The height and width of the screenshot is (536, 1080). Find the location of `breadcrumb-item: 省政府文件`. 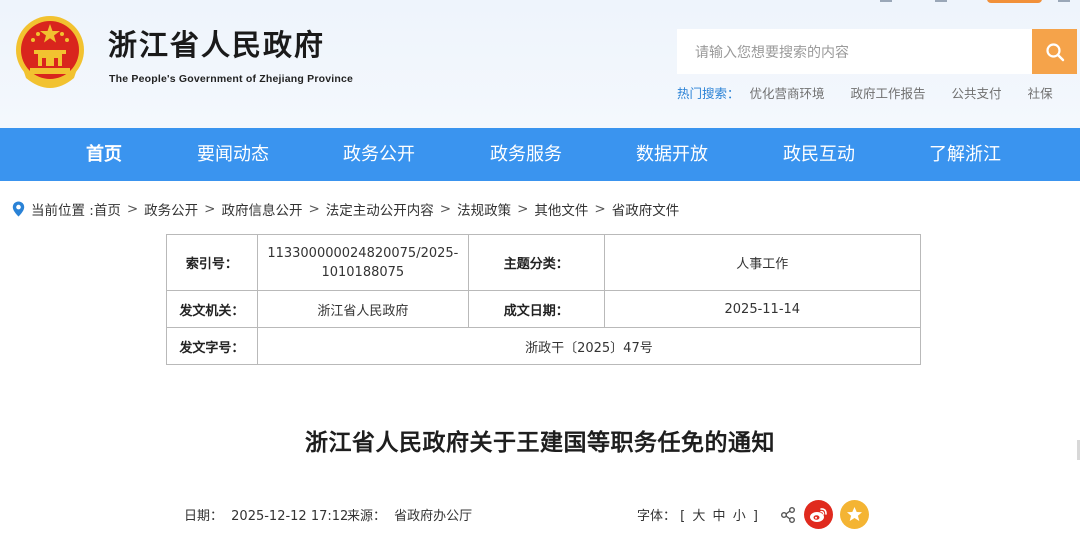

breadcrumb-item: 省政府文件 is located at coordinates (646, 209).